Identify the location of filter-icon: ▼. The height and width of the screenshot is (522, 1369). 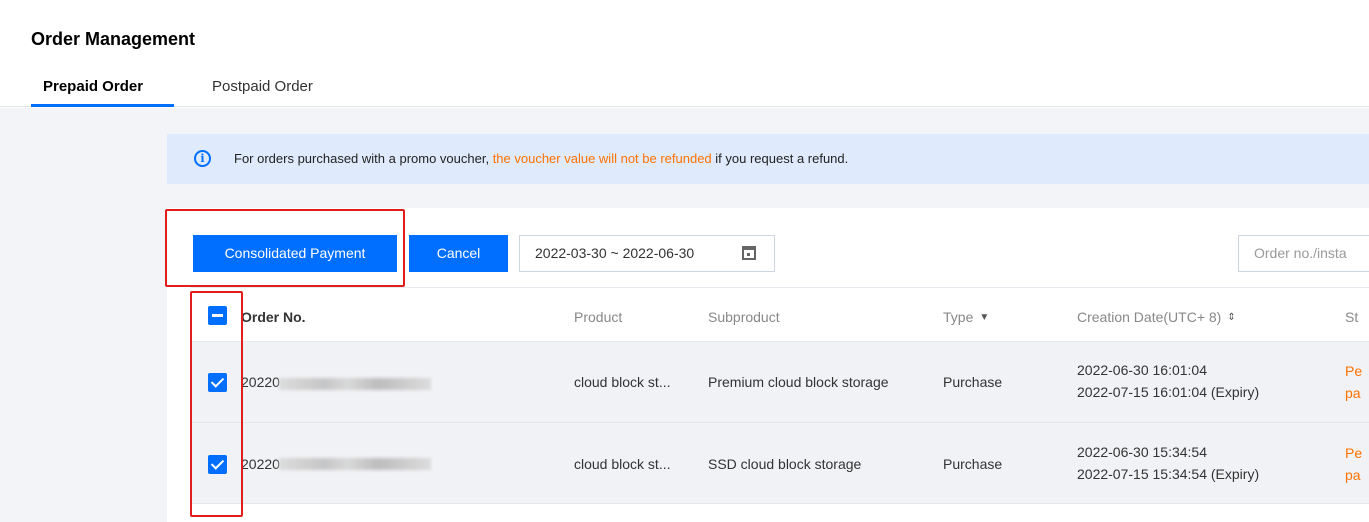
(984, 317).